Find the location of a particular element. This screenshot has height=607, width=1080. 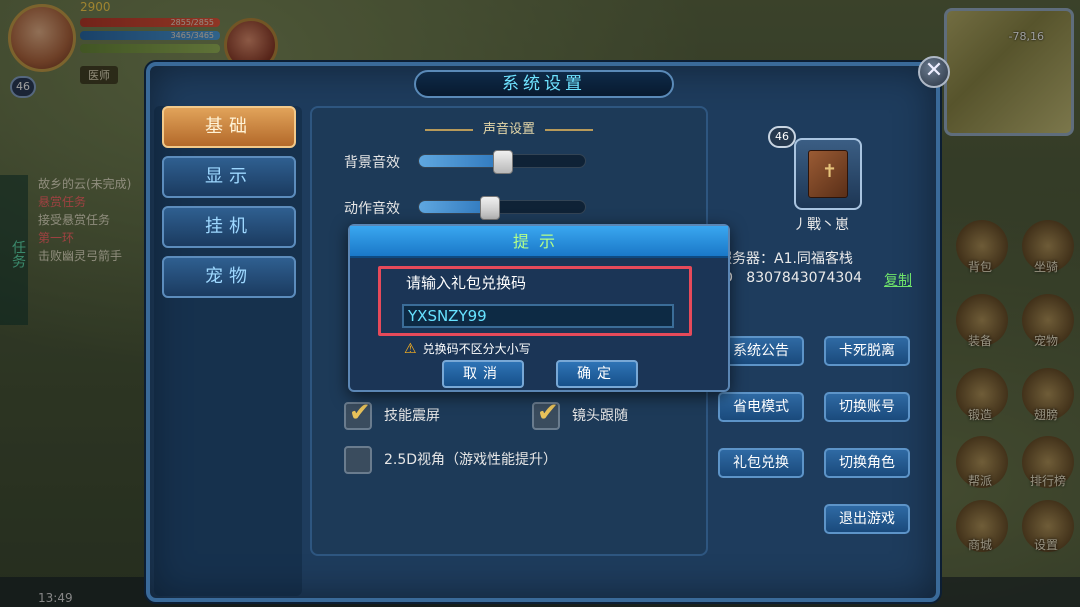

copy-id-link: 复制 is located at coordinates (898, 280).